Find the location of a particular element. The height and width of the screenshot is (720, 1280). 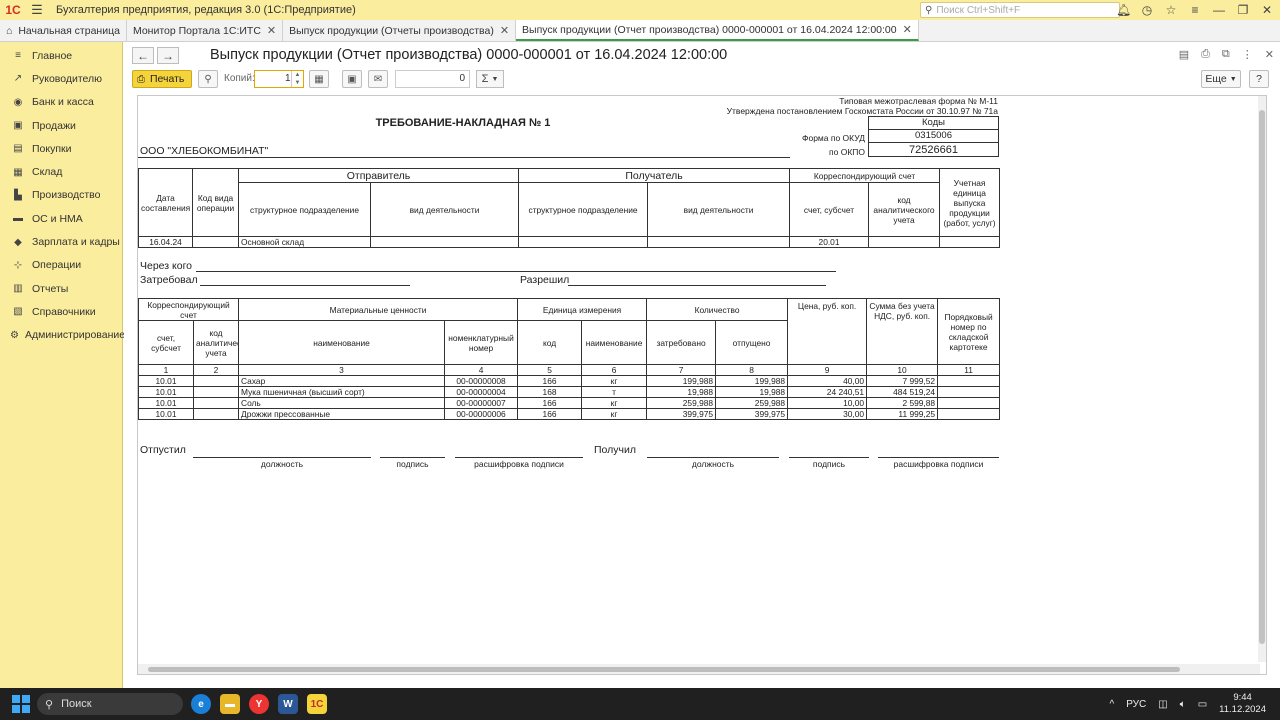

more-vertical-icon: ⋮ is located at coordinates (1247, 54).